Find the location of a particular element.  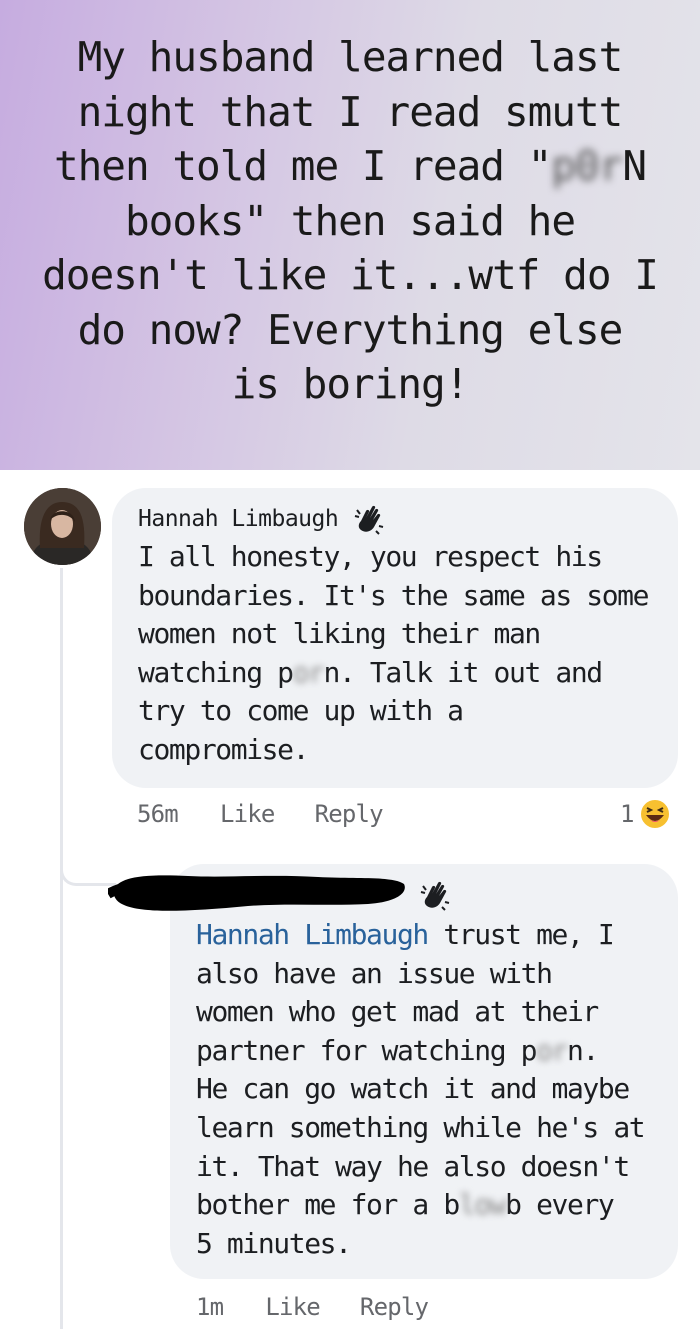

timestamp: 56m is located at coordinates (158, 814).